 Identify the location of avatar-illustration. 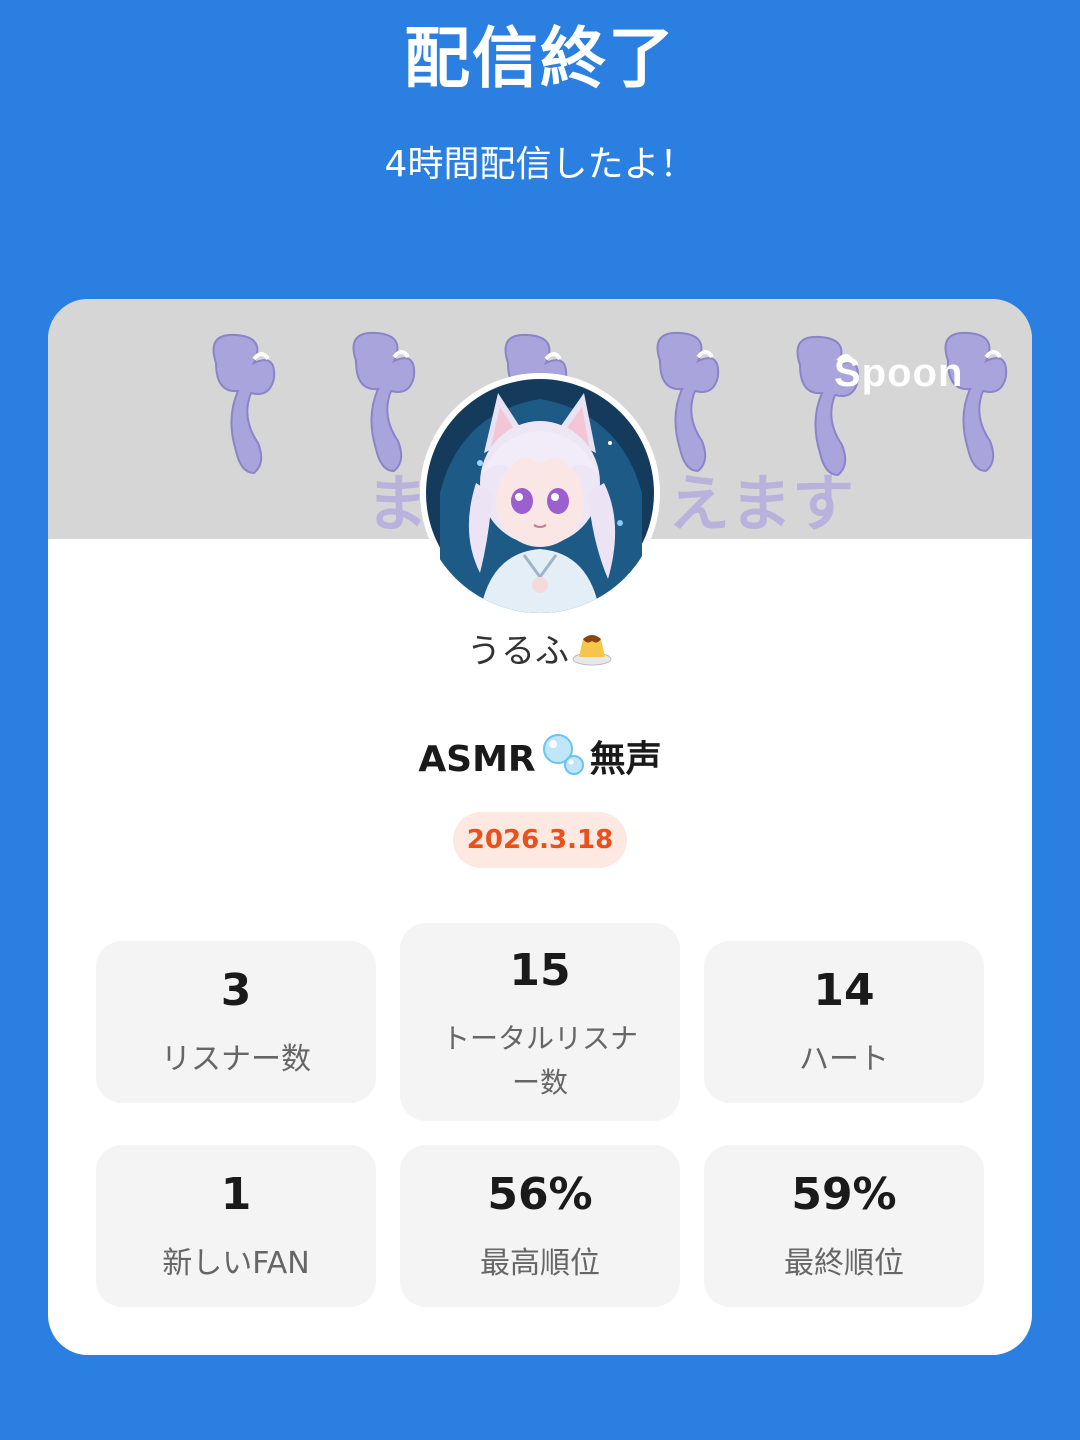
(540, 493).